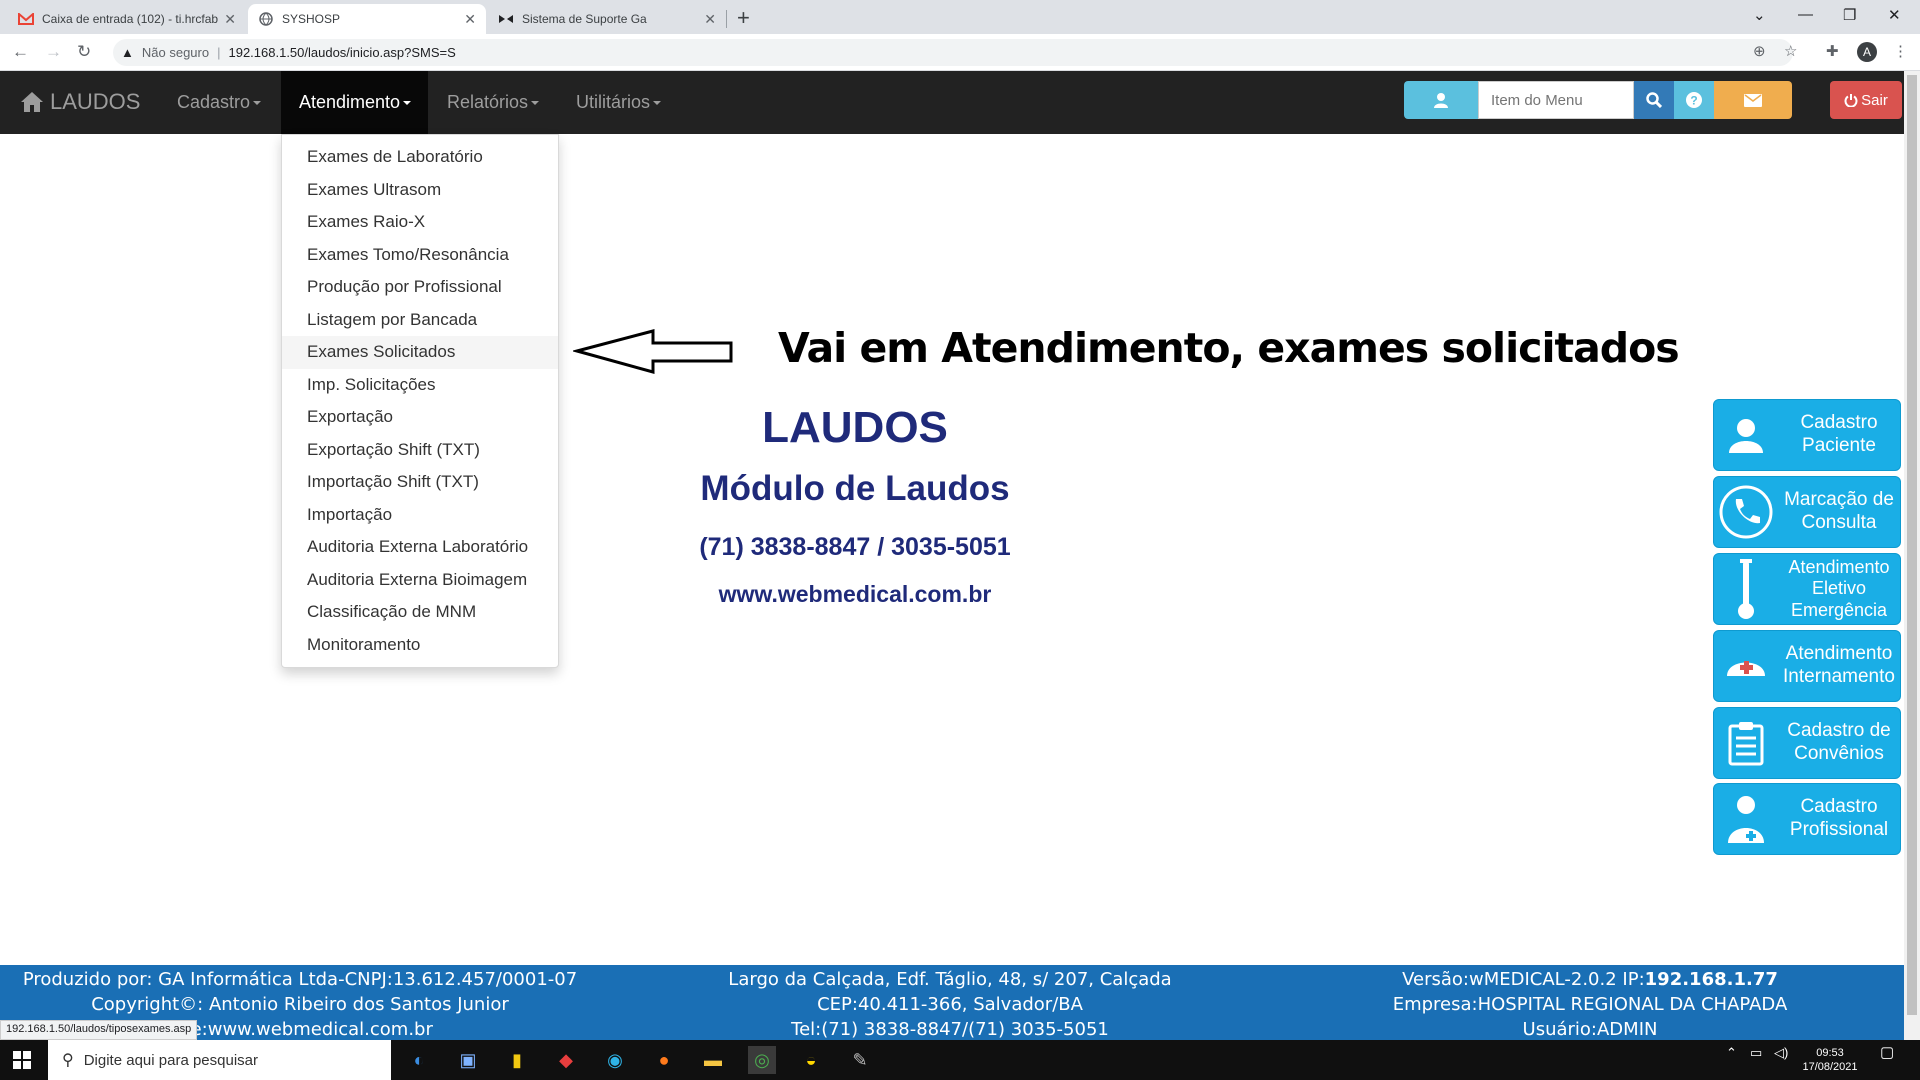 This screenshot has height=1080, width=1920. What do you see at coordinates (811, 1060) in the screenshot?
I see `app-taskbar-icon: ◒` at bounding box center [811, 1060].